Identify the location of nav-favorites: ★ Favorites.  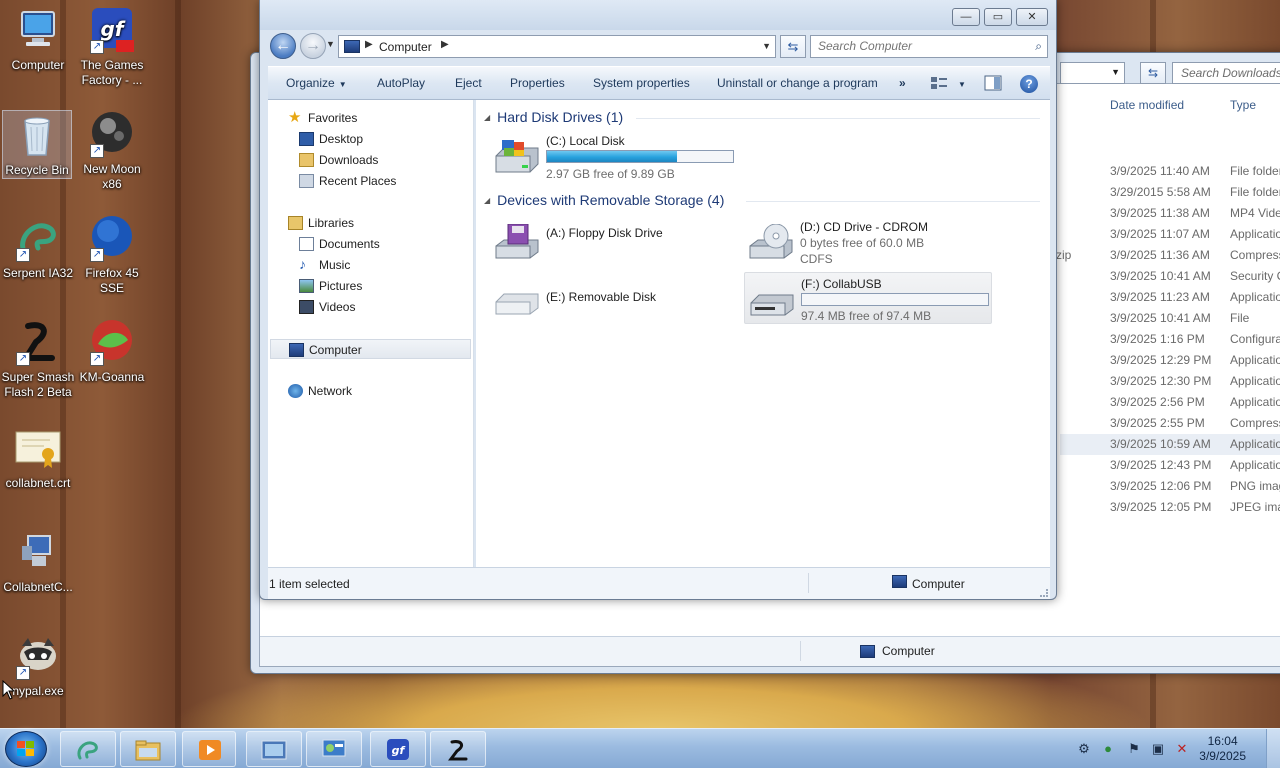
(370, 118).